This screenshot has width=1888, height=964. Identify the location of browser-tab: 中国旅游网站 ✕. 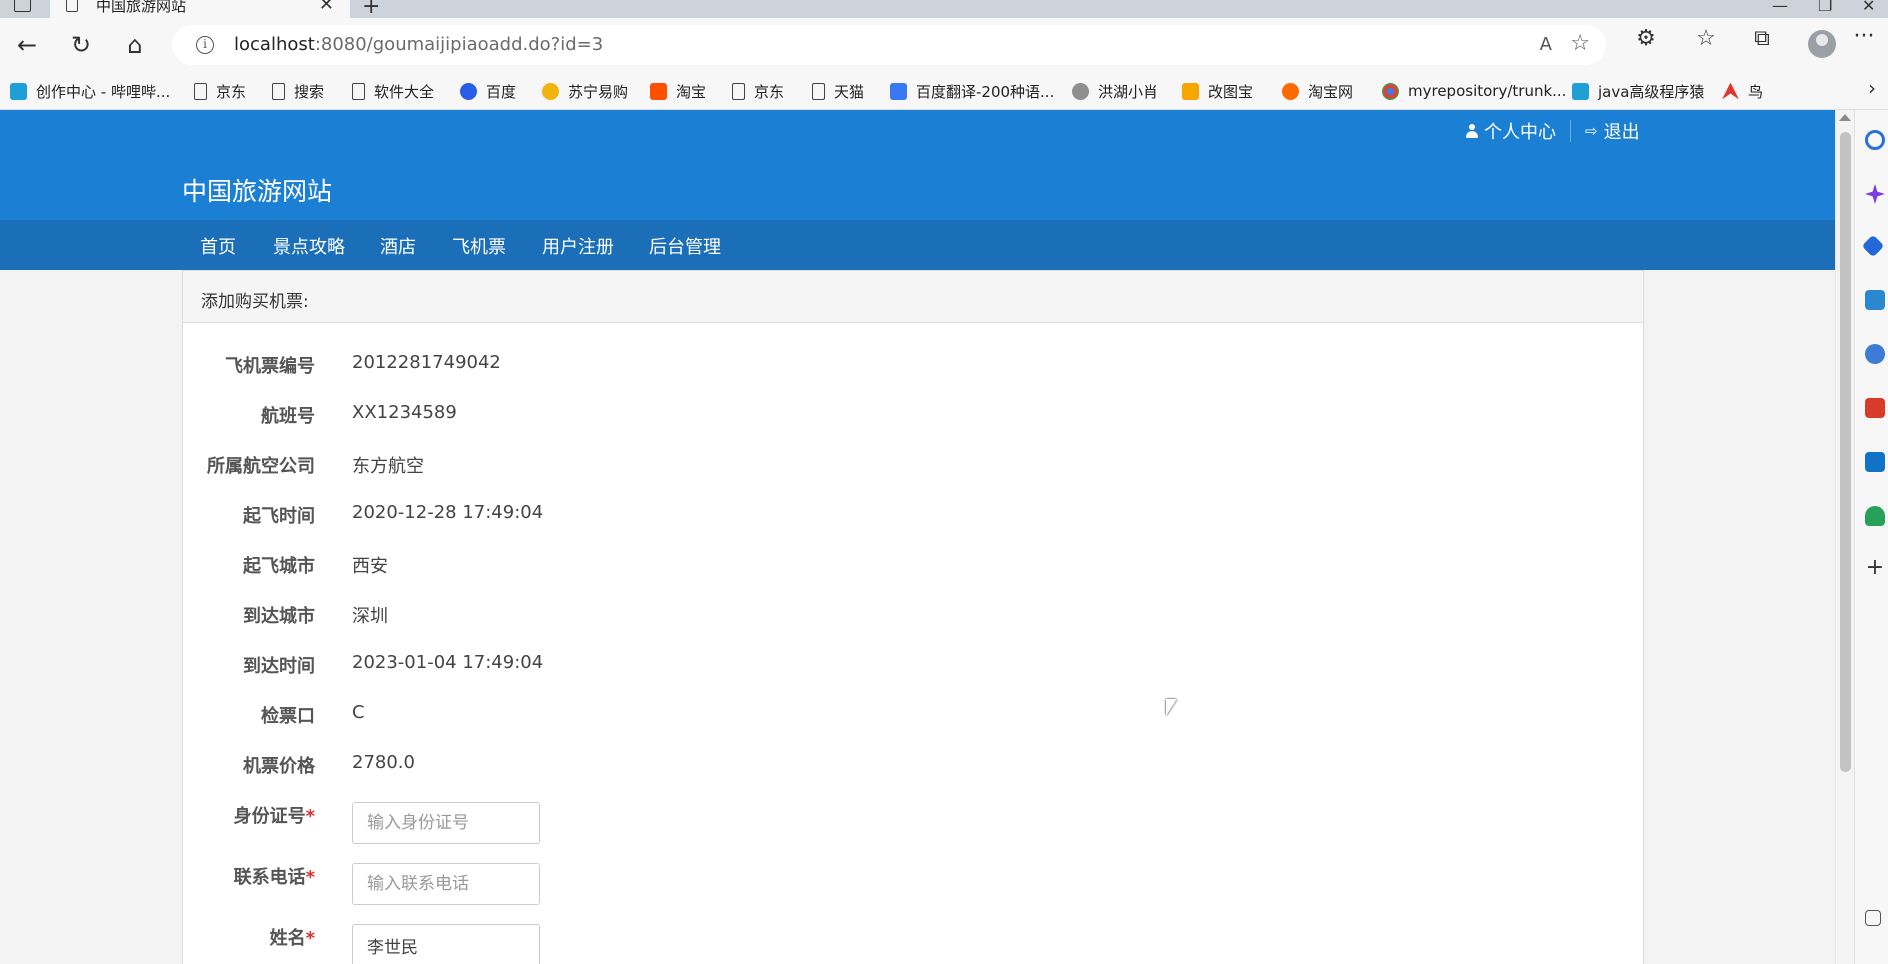
(200, 9).